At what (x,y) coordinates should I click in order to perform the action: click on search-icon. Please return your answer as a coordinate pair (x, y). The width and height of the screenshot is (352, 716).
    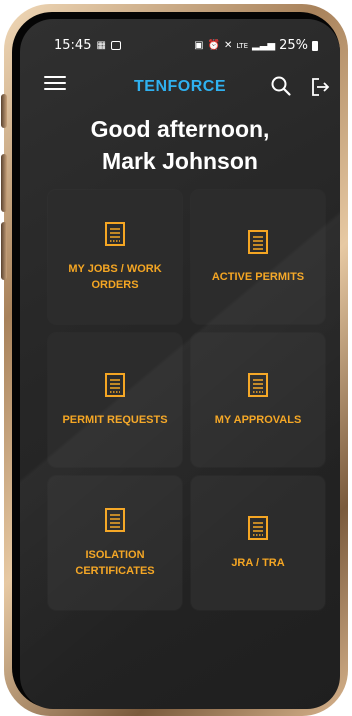
    Looking at the image, I should click on (281, 86).